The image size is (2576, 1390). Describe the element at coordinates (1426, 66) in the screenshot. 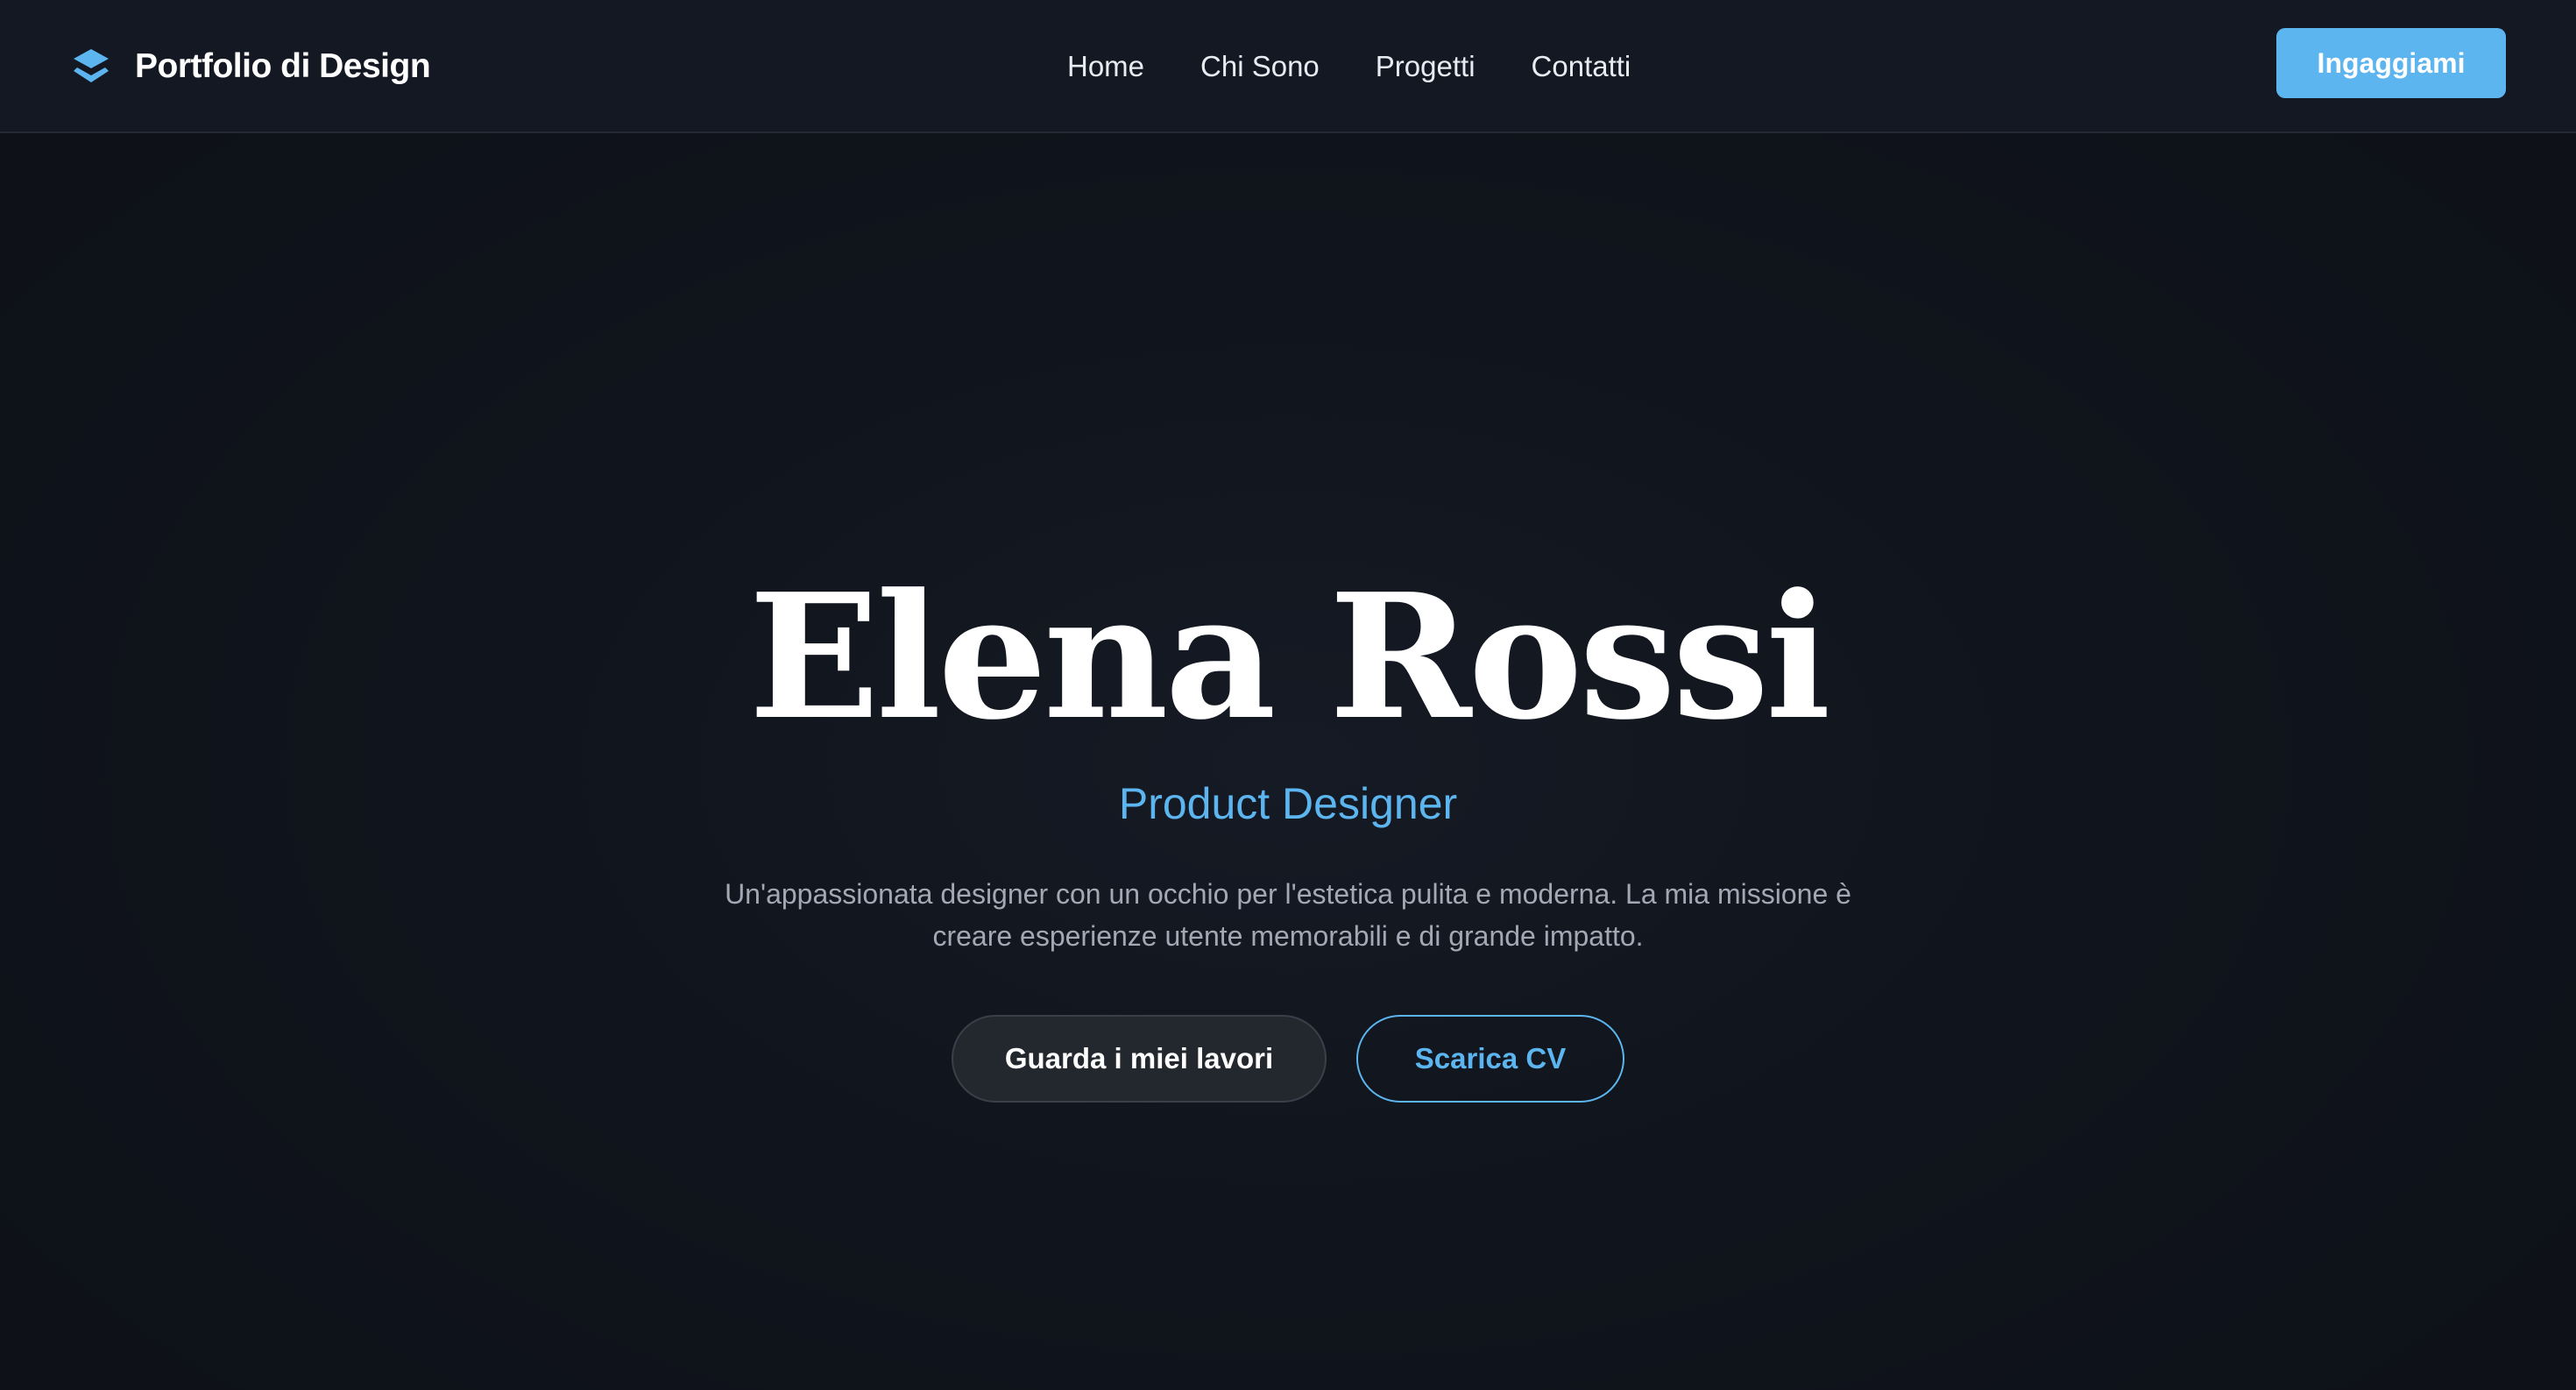

I see `nav-link-progetti: Progetti` at that location.